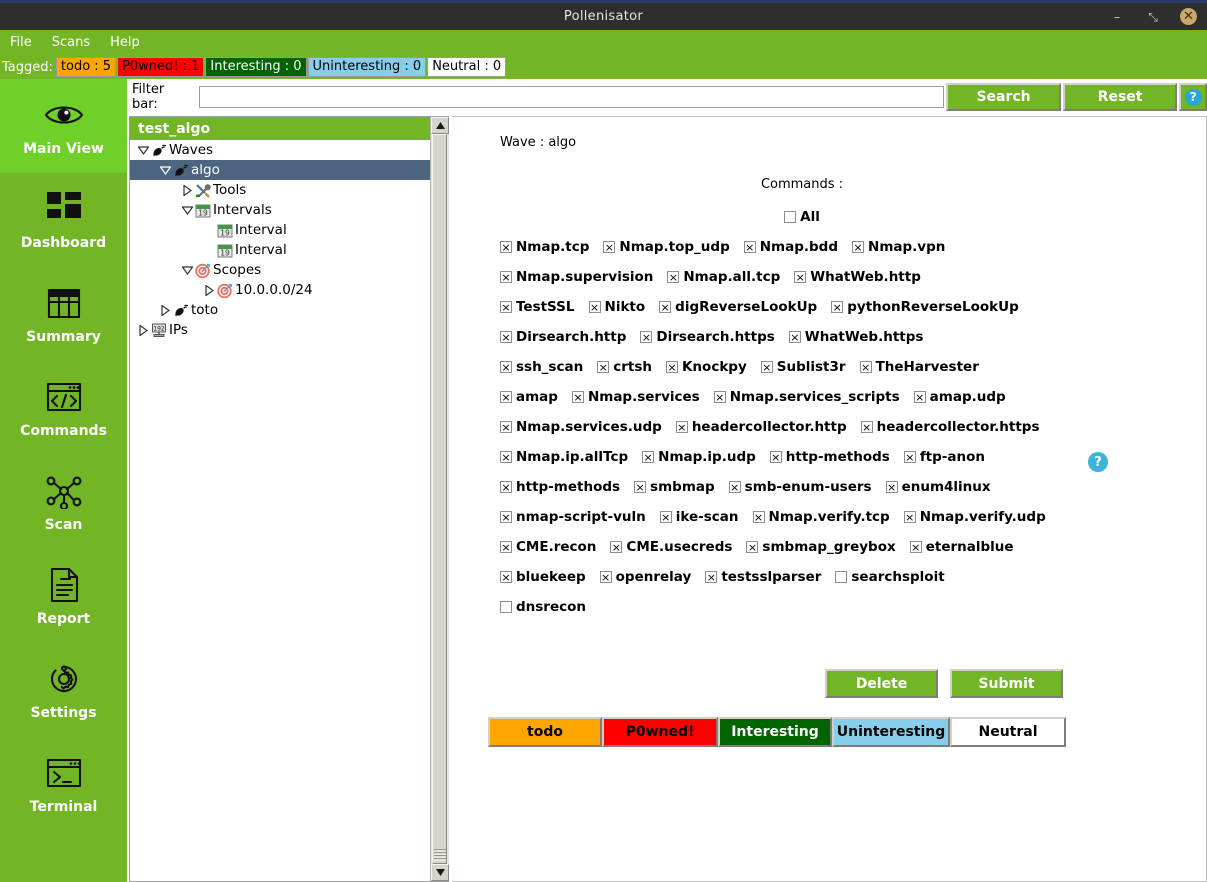 This screenshot has width=1207, height=882. What do you see at coordinates (1006, 683) in the screenshot?
I see `submit-button: Submit` at bounding box center [1006, 683].